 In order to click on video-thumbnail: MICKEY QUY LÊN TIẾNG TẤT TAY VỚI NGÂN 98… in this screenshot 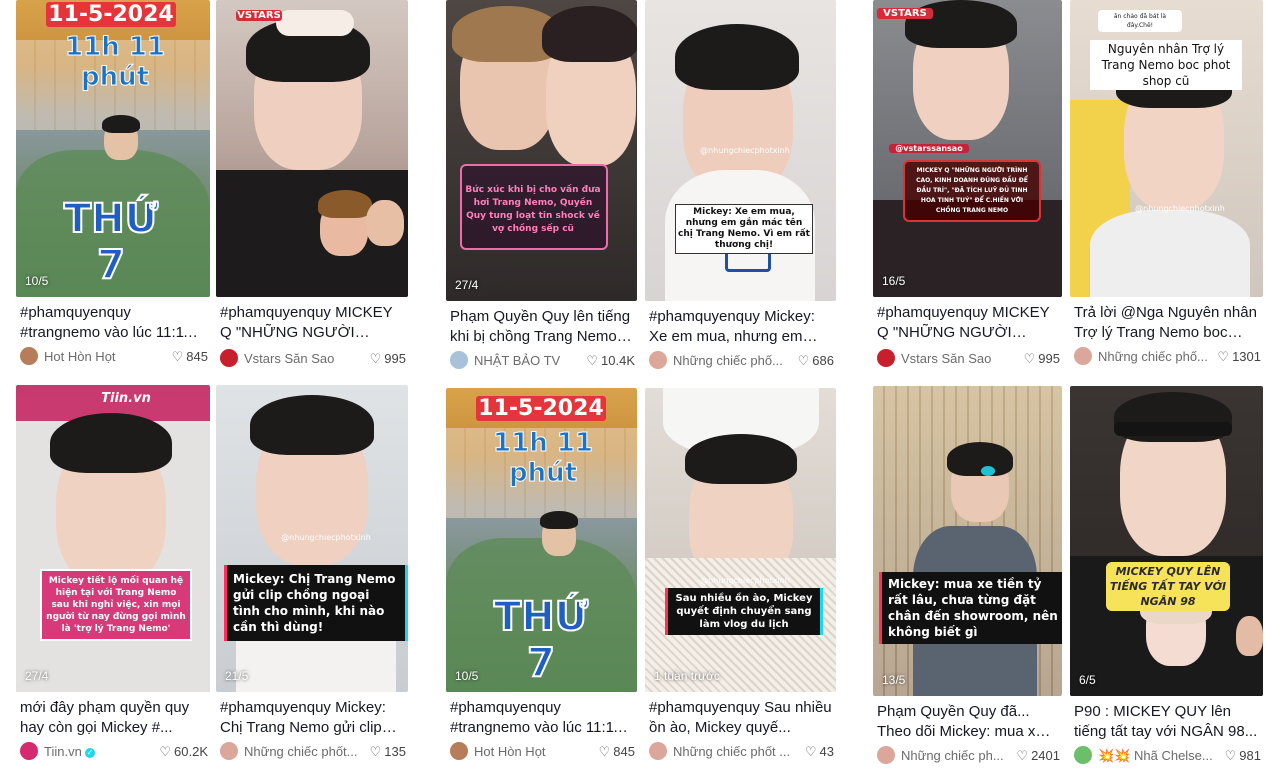, I will do `click(1166, 541)`.